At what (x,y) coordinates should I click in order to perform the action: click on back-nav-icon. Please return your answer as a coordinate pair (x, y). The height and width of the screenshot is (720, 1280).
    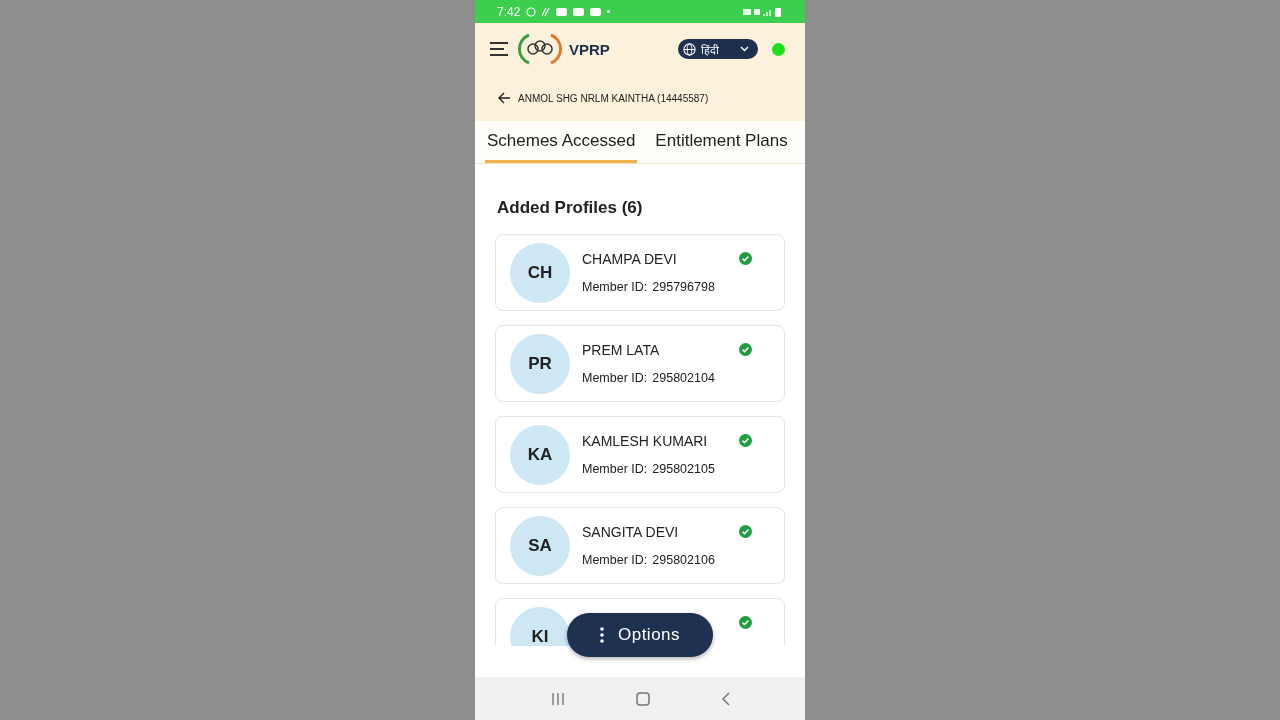
    Looking at the image, I should click on (725, 698).